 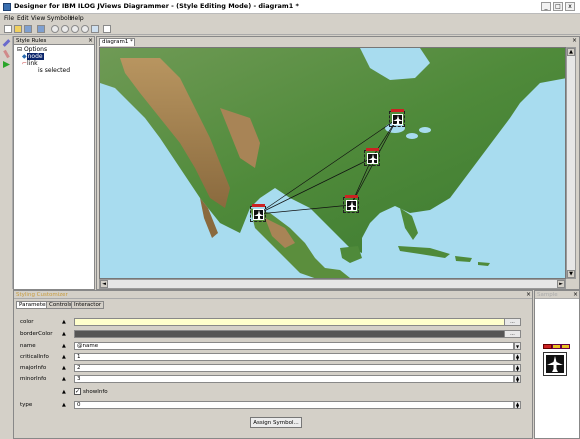 I want to click on open-icon, so click(x=18, y=29).